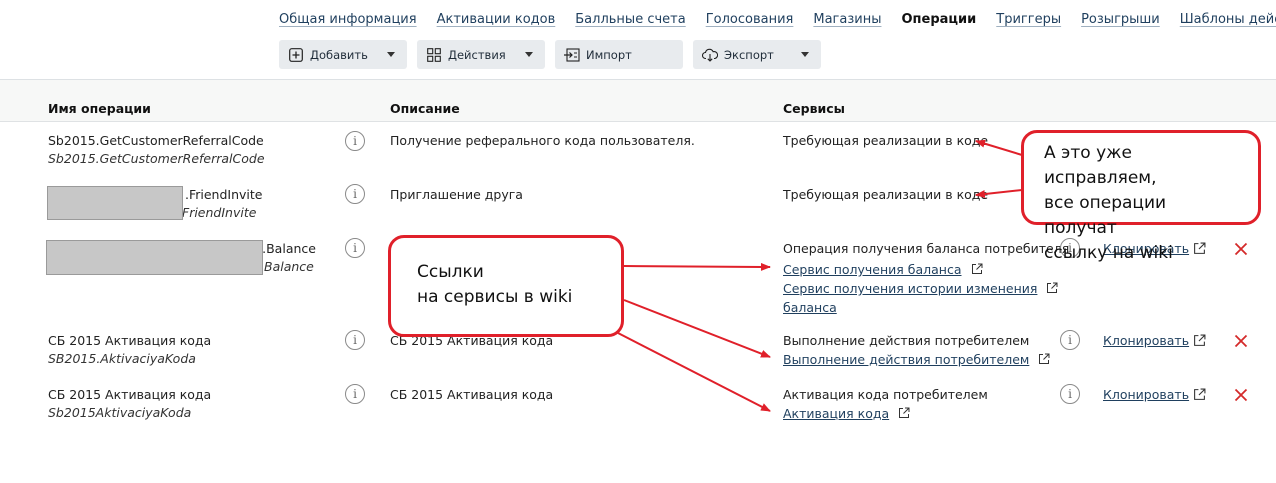  Describe the element at coordinates (847, 19) in the screenshot. I see `tab-stores: Магазины` at that location.